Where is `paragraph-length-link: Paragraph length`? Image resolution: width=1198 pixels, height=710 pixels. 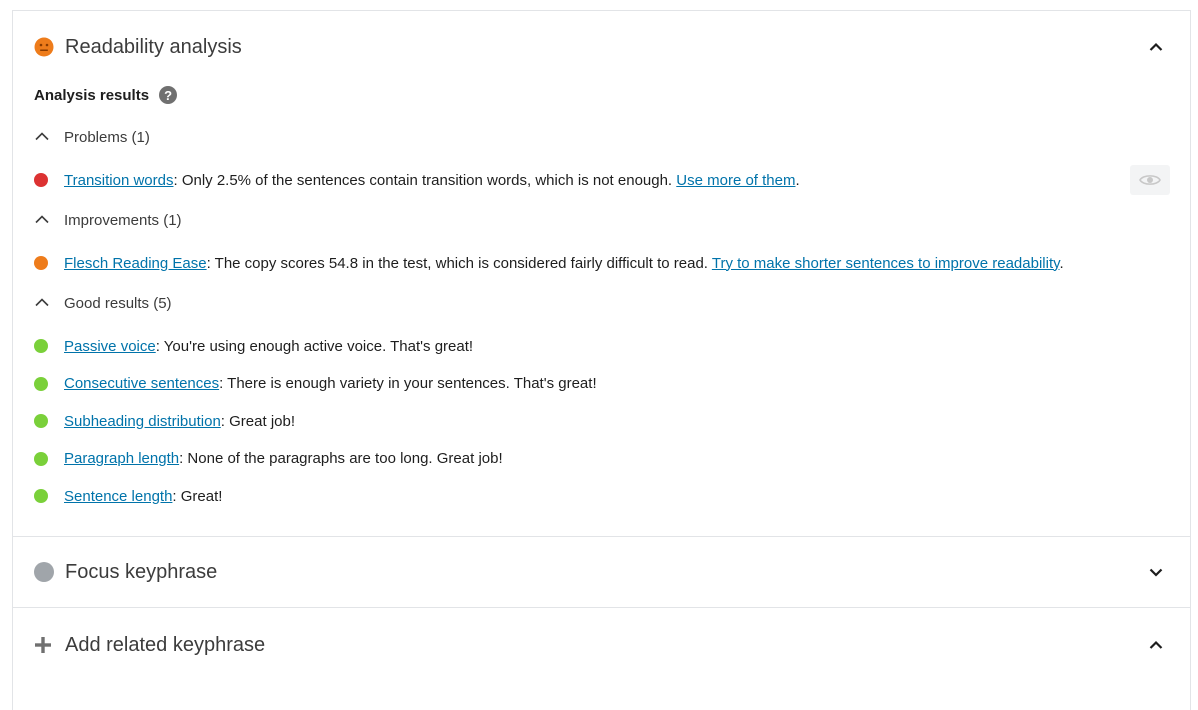 paragraph-length-link: Paragraph length is located at coordinates (121, 458).